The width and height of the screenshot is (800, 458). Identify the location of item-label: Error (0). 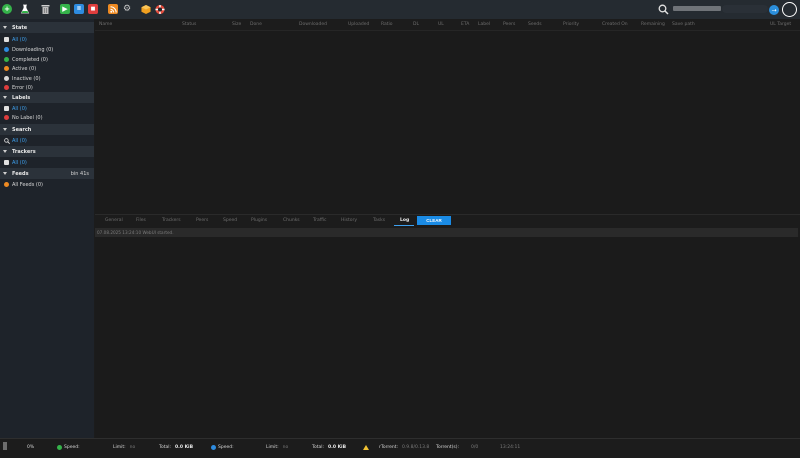
(22, 87).